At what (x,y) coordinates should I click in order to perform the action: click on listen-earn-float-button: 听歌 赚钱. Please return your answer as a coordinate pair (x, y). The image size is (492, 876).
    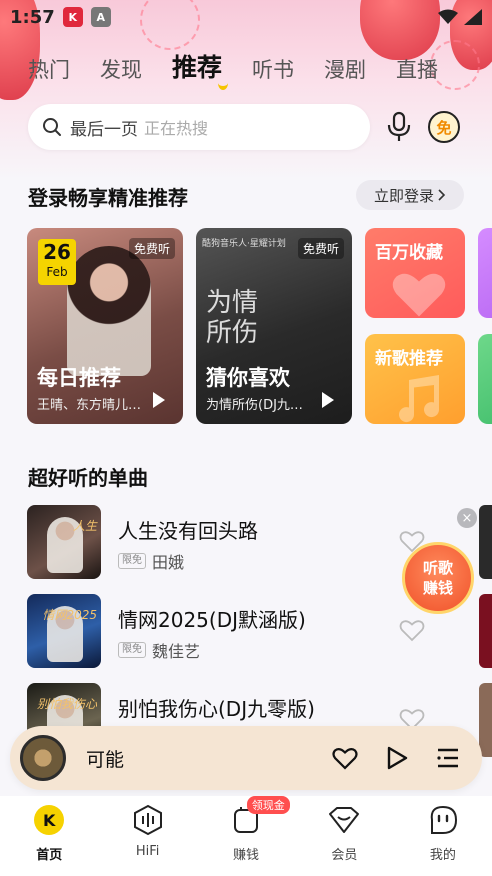
    Looking at the image, I should click on (438, 578).